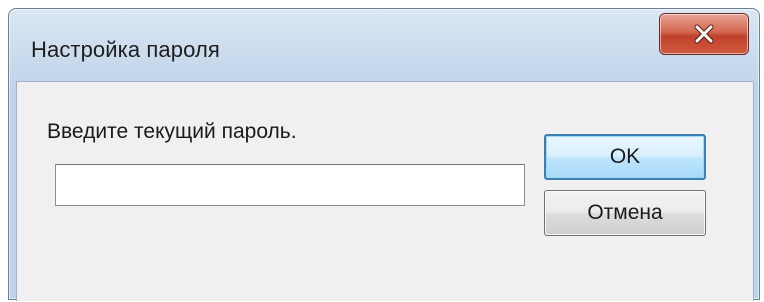 This screenshot has height=302, width=764. I want to click on cancel-button: Отмена, so click(625, 213).